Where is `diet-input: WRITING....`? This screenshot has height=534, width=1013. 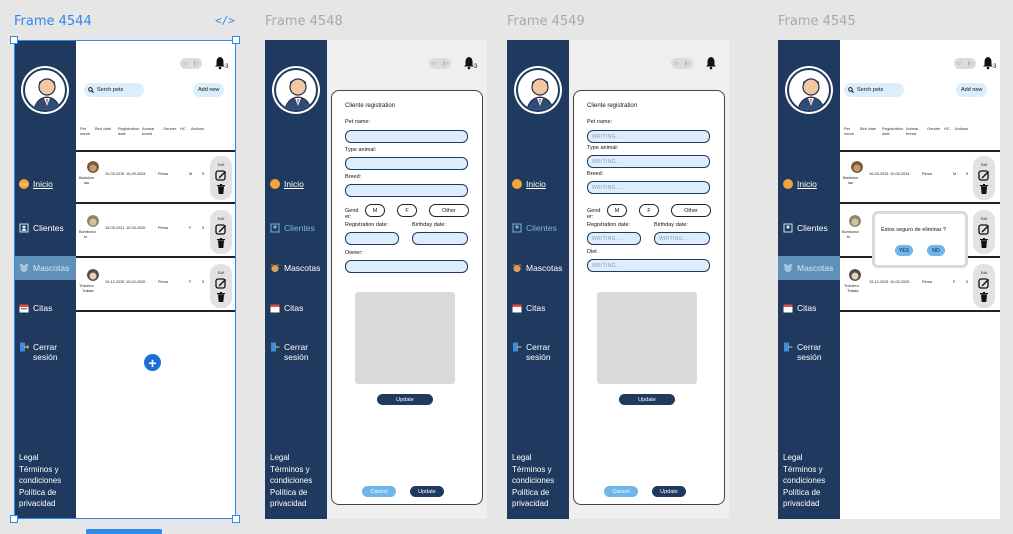
diet-input: WRITING.... is located at coordinates (648, 265).